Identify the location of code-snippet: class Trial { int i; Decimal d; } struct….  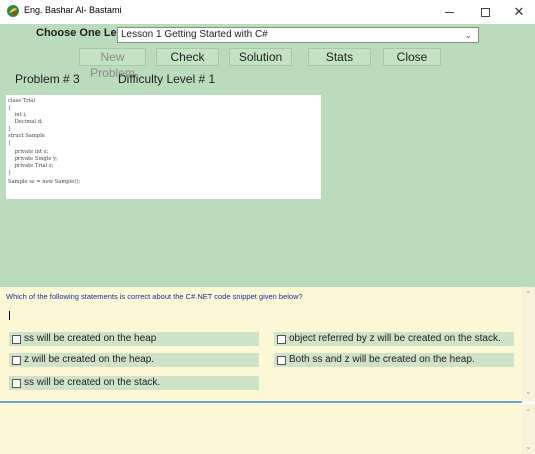
(163, 147).